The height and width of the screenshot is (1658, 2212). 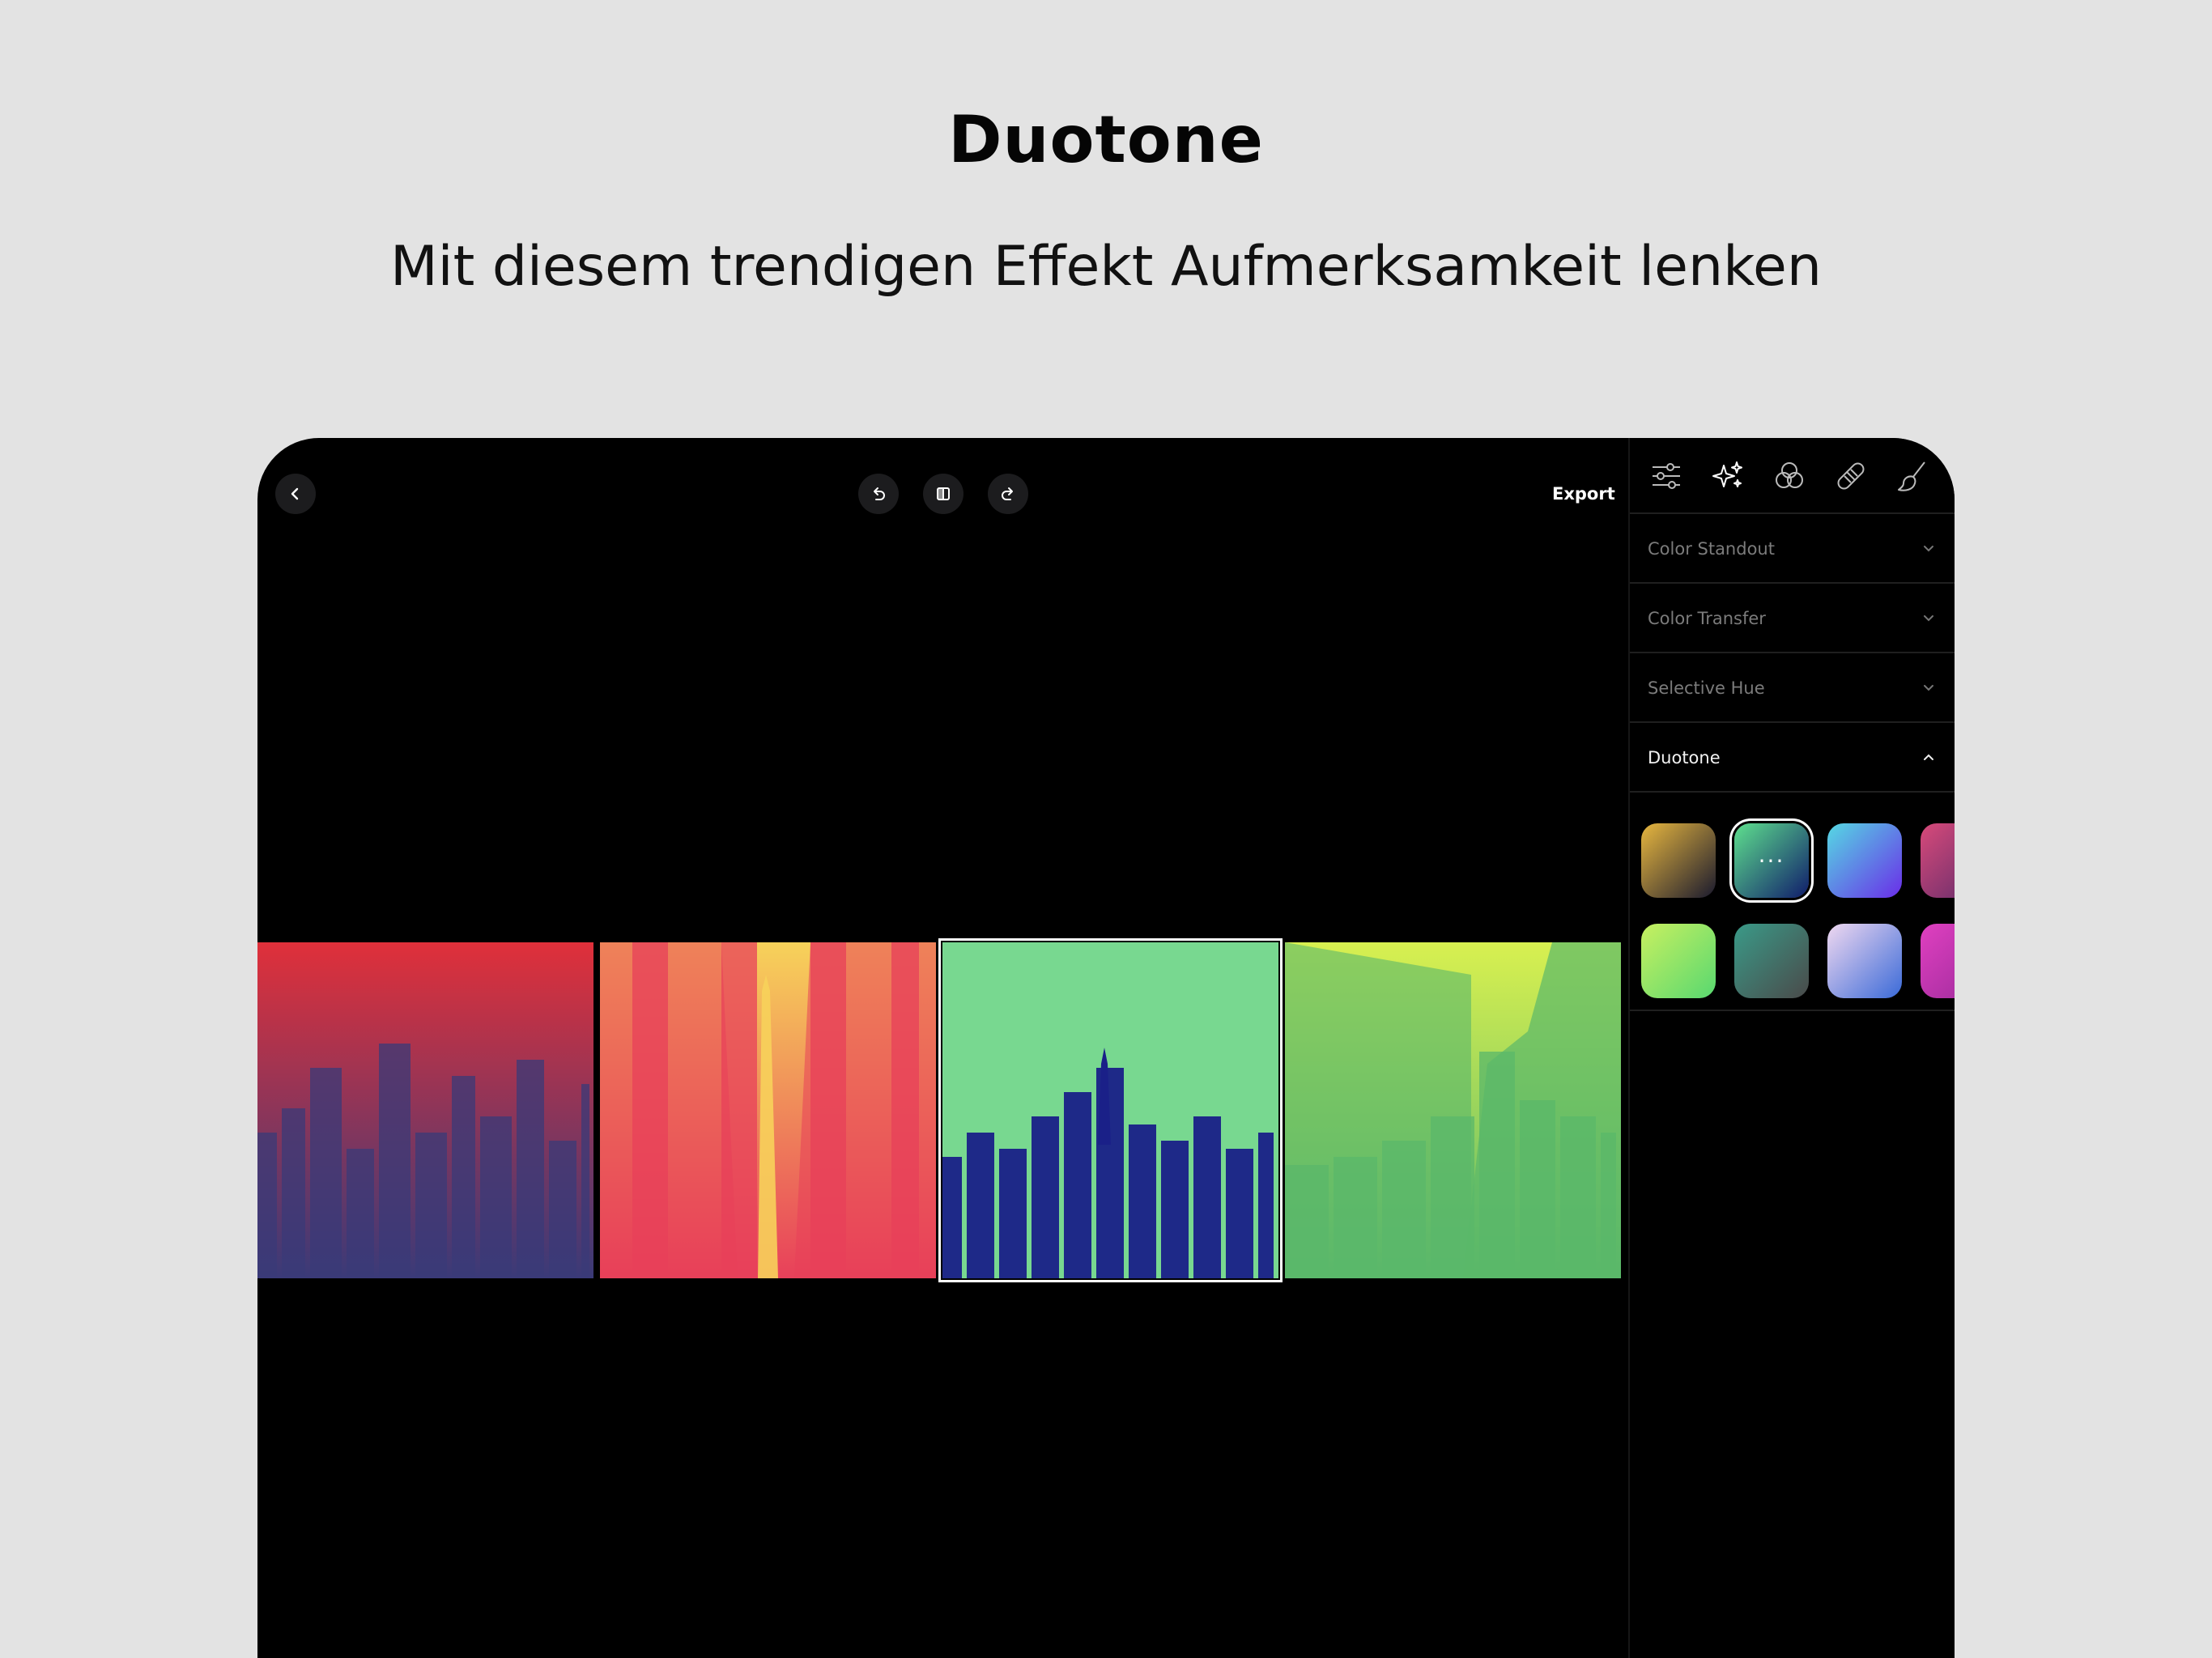 I want to click on section-color-standout: Color Standout, so click(x=1793, y=549).